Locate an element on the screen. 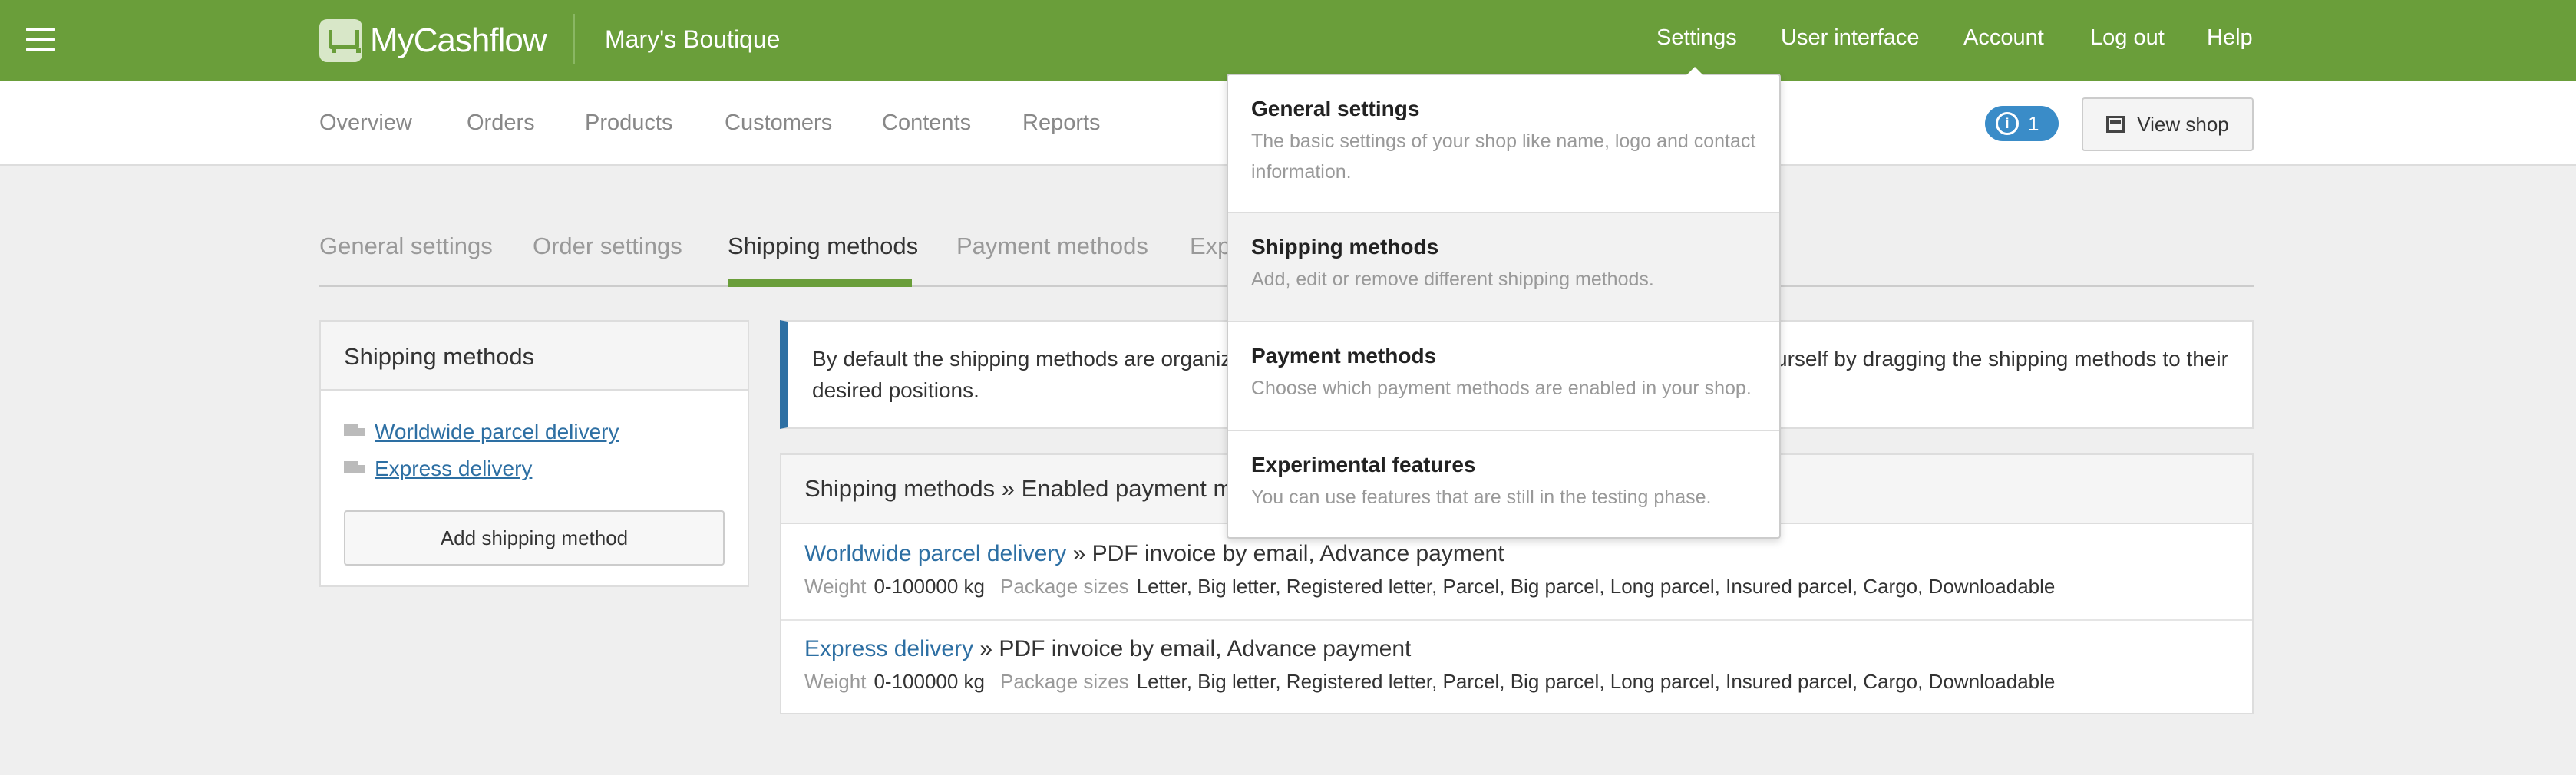  tab-payment-methods: Payment methods is located at coordinates (1052, 246).